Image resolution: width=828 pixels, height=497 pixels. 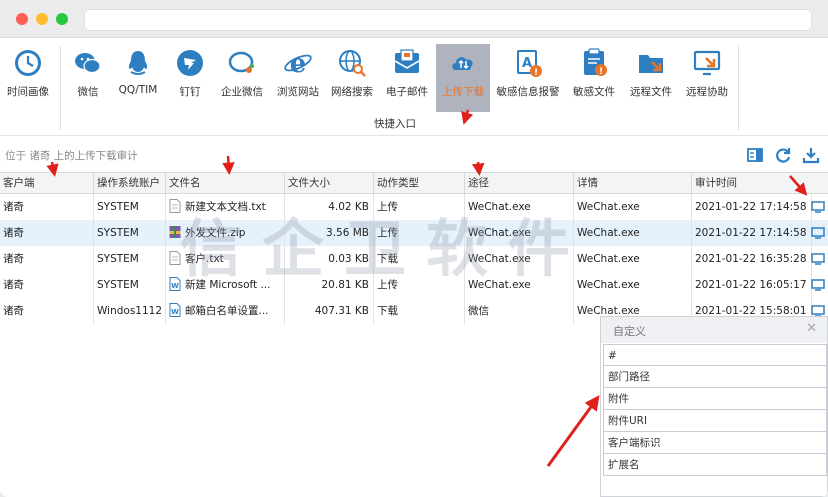 What do you see at coordinates (715, 355) in the screenshot?
I see `panel-field-item: #` at bounding box center [715, 355].